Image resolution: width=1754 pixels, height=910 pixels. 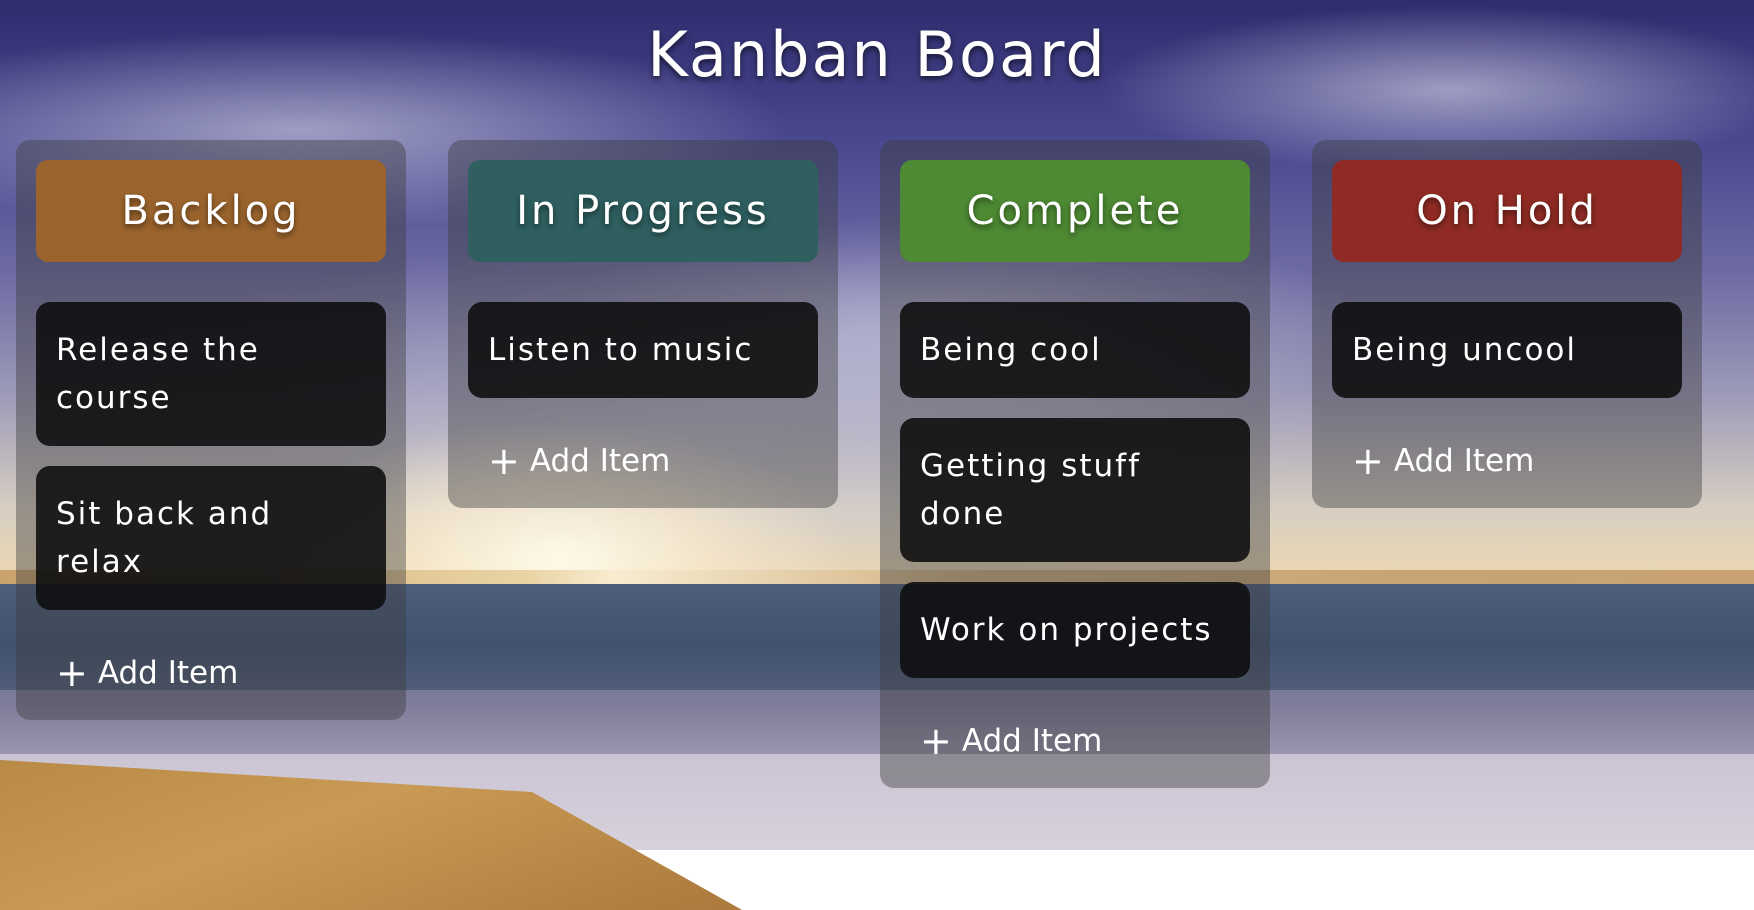 I want to click on column-header-on-hold: On Hold, so click(x=1507, y=211).